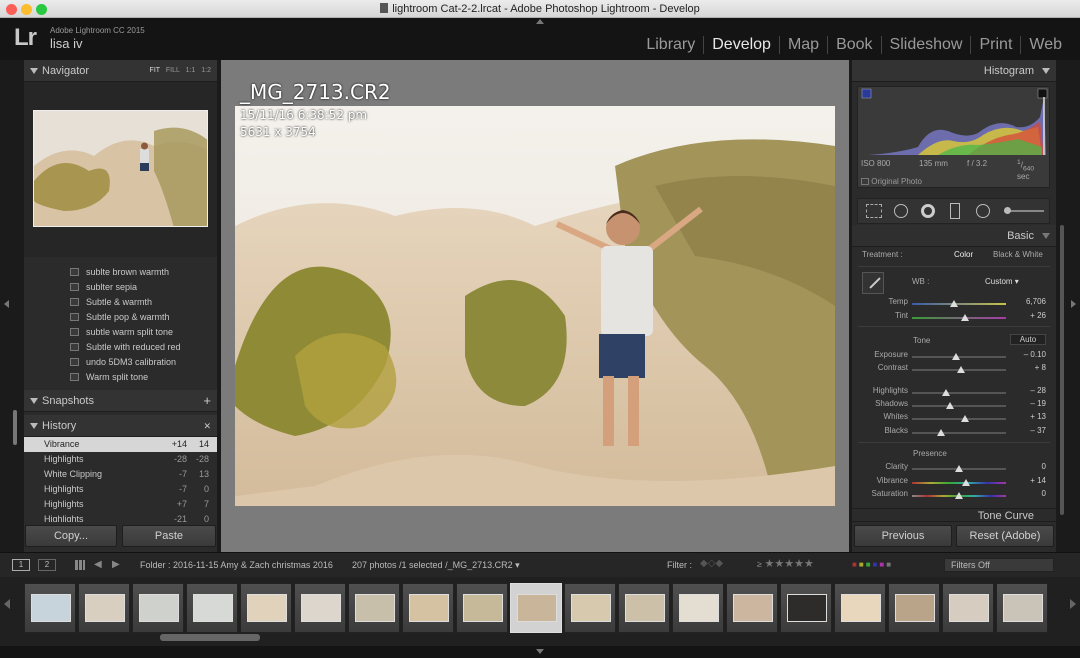 This screenshot has width=1080, height=658. Describe the element at coordinates (1038, 430) in the screenshot. I see `slider-value: – 37` at that location.